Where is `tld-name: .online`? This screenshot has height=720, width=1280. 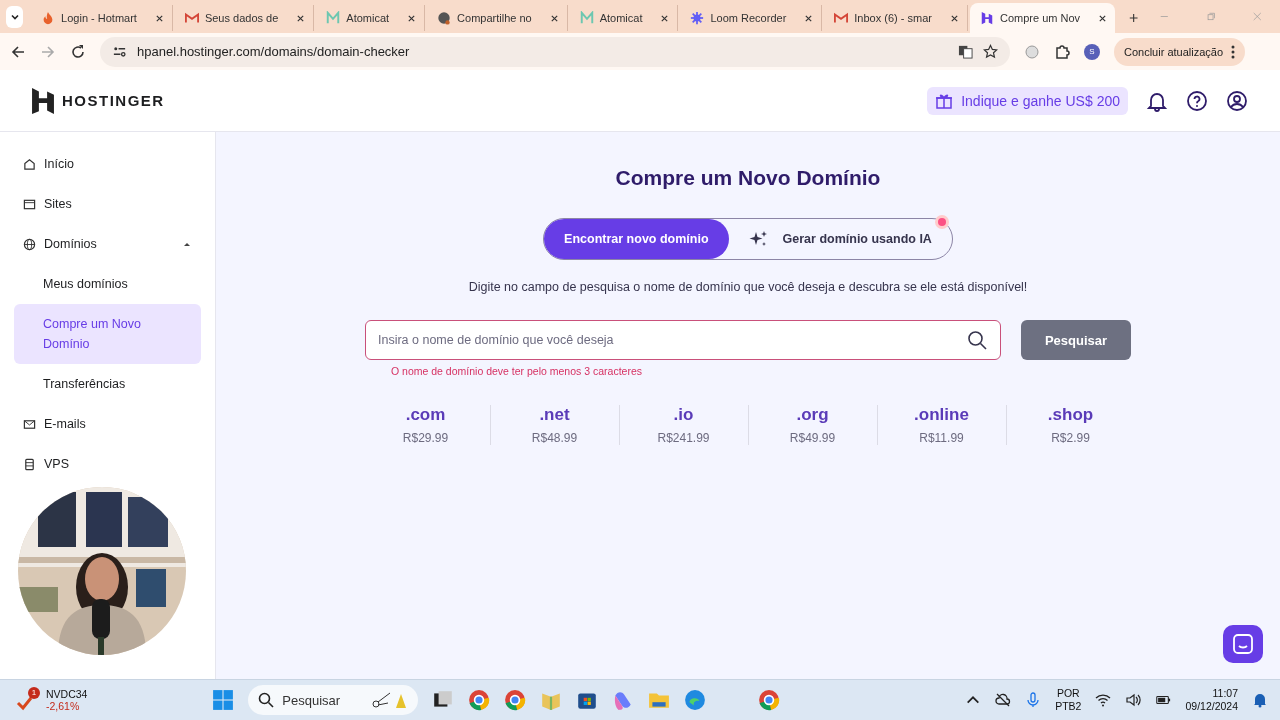 tld-name: .online is located at coordinates (941, 415).